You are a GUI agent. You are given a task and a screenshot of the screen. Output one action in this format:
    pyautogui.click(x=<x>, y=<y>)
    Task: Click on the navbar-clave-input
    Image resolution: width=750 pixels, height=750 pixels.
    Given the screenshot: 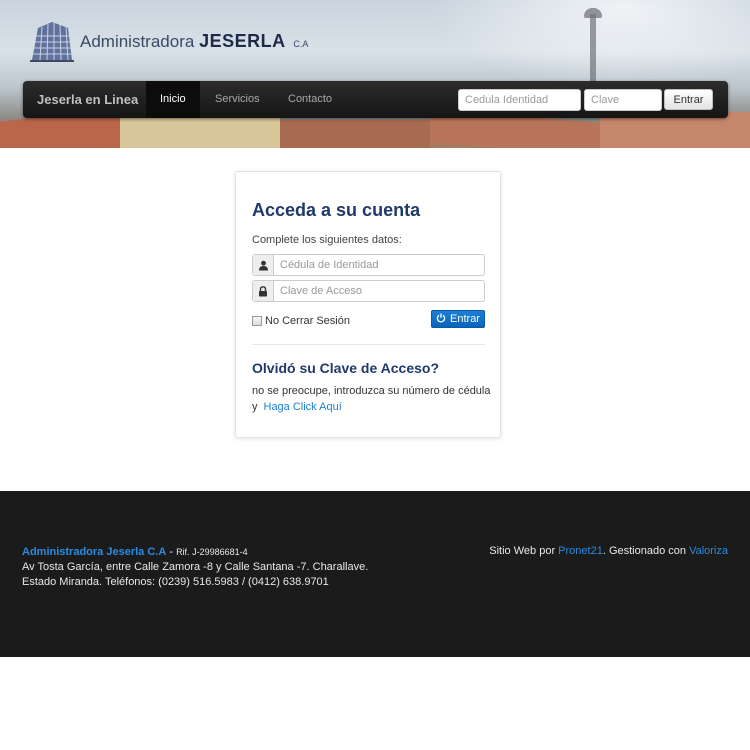 What is the action you would take?
    pyautogui.click(x=623, y=100)
    